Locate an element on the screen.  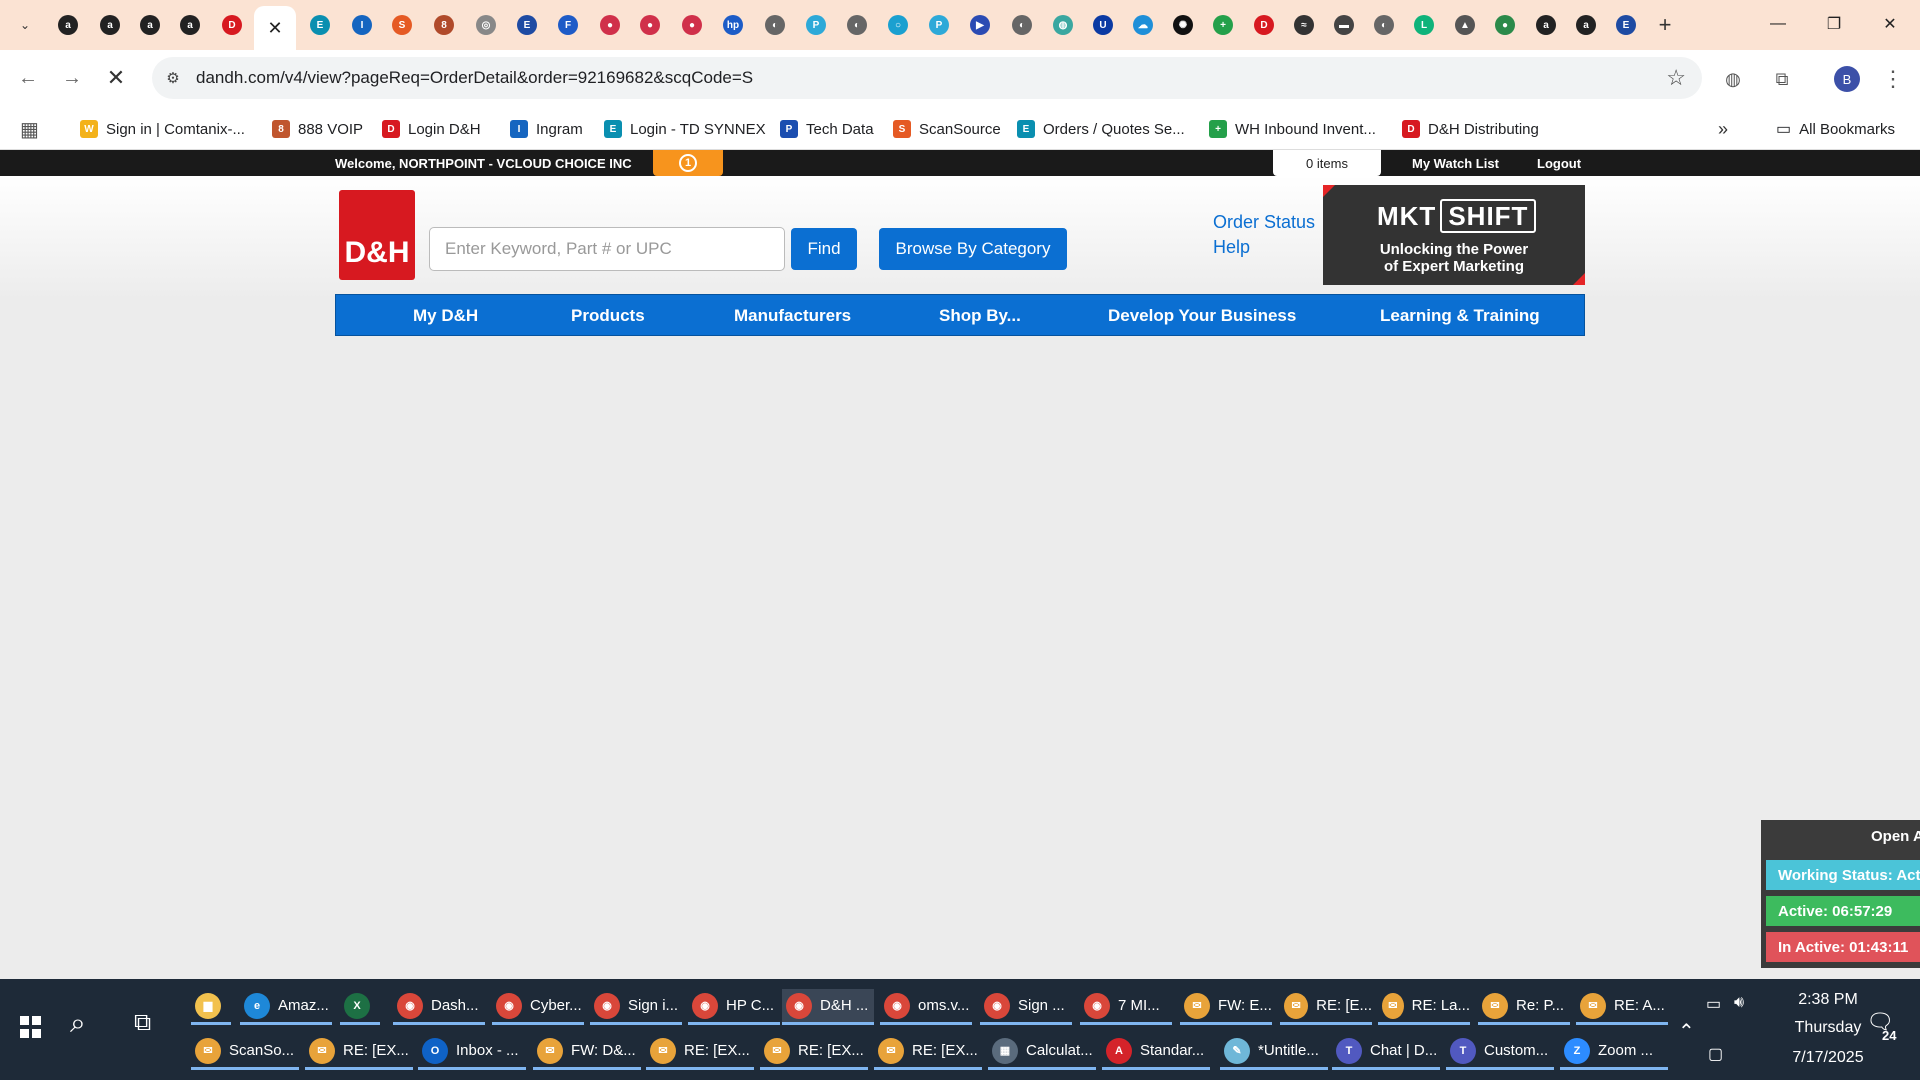
browser-tab: U is located at coordinates (1103, 25).